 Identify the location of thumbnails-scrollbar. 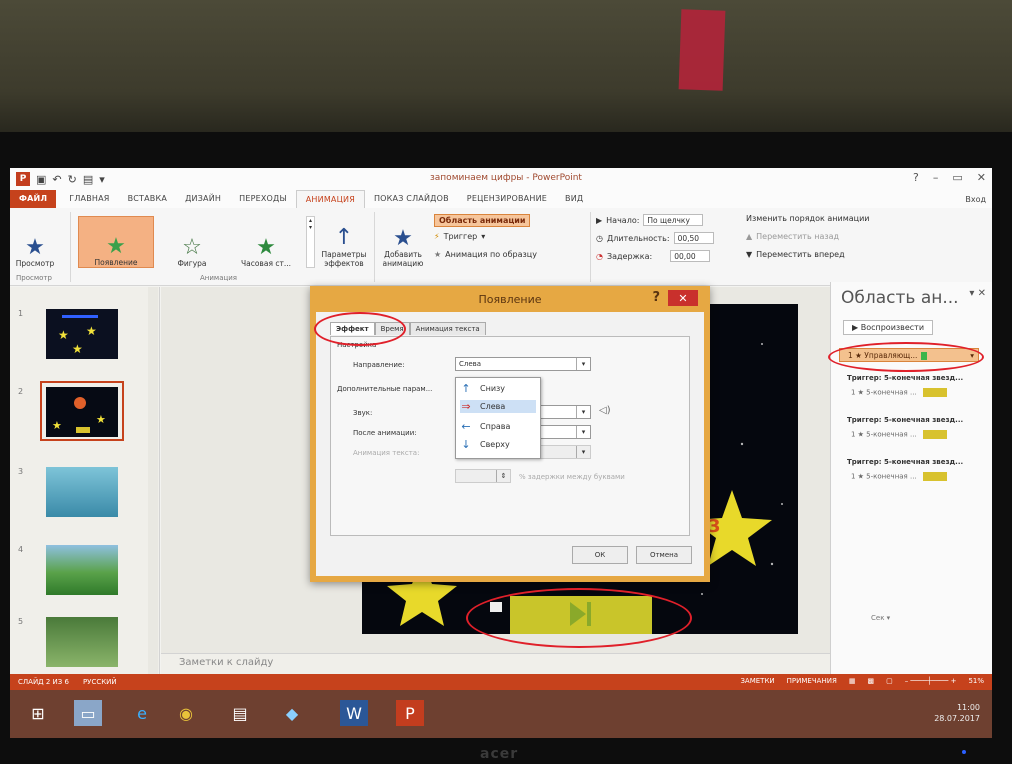
(153, 480).